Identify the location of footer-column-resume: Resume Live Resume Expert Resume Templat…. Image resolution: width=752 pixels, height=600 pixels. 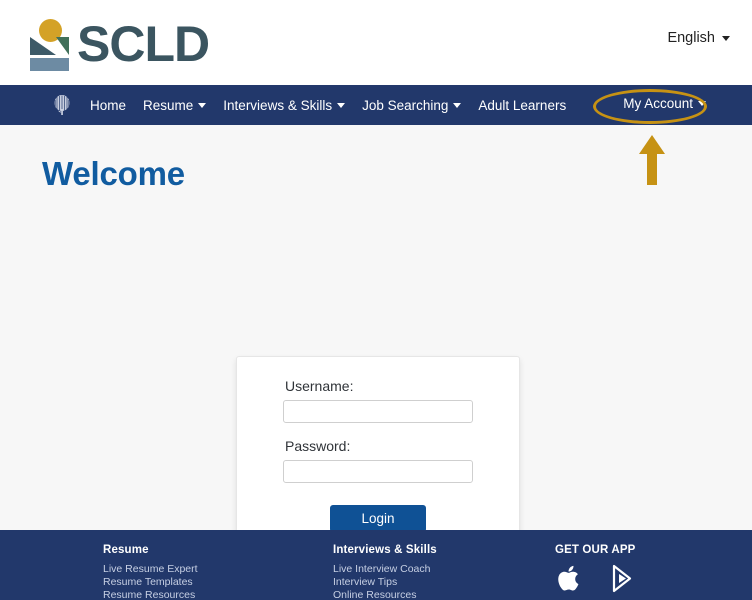
(218, 572).